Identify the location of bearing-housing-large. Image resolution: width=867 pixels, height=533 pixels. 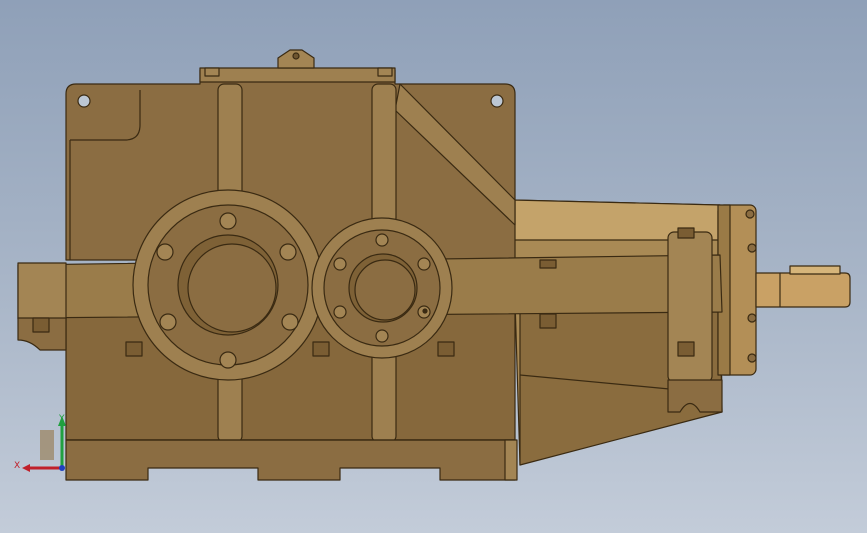
(228, 285).